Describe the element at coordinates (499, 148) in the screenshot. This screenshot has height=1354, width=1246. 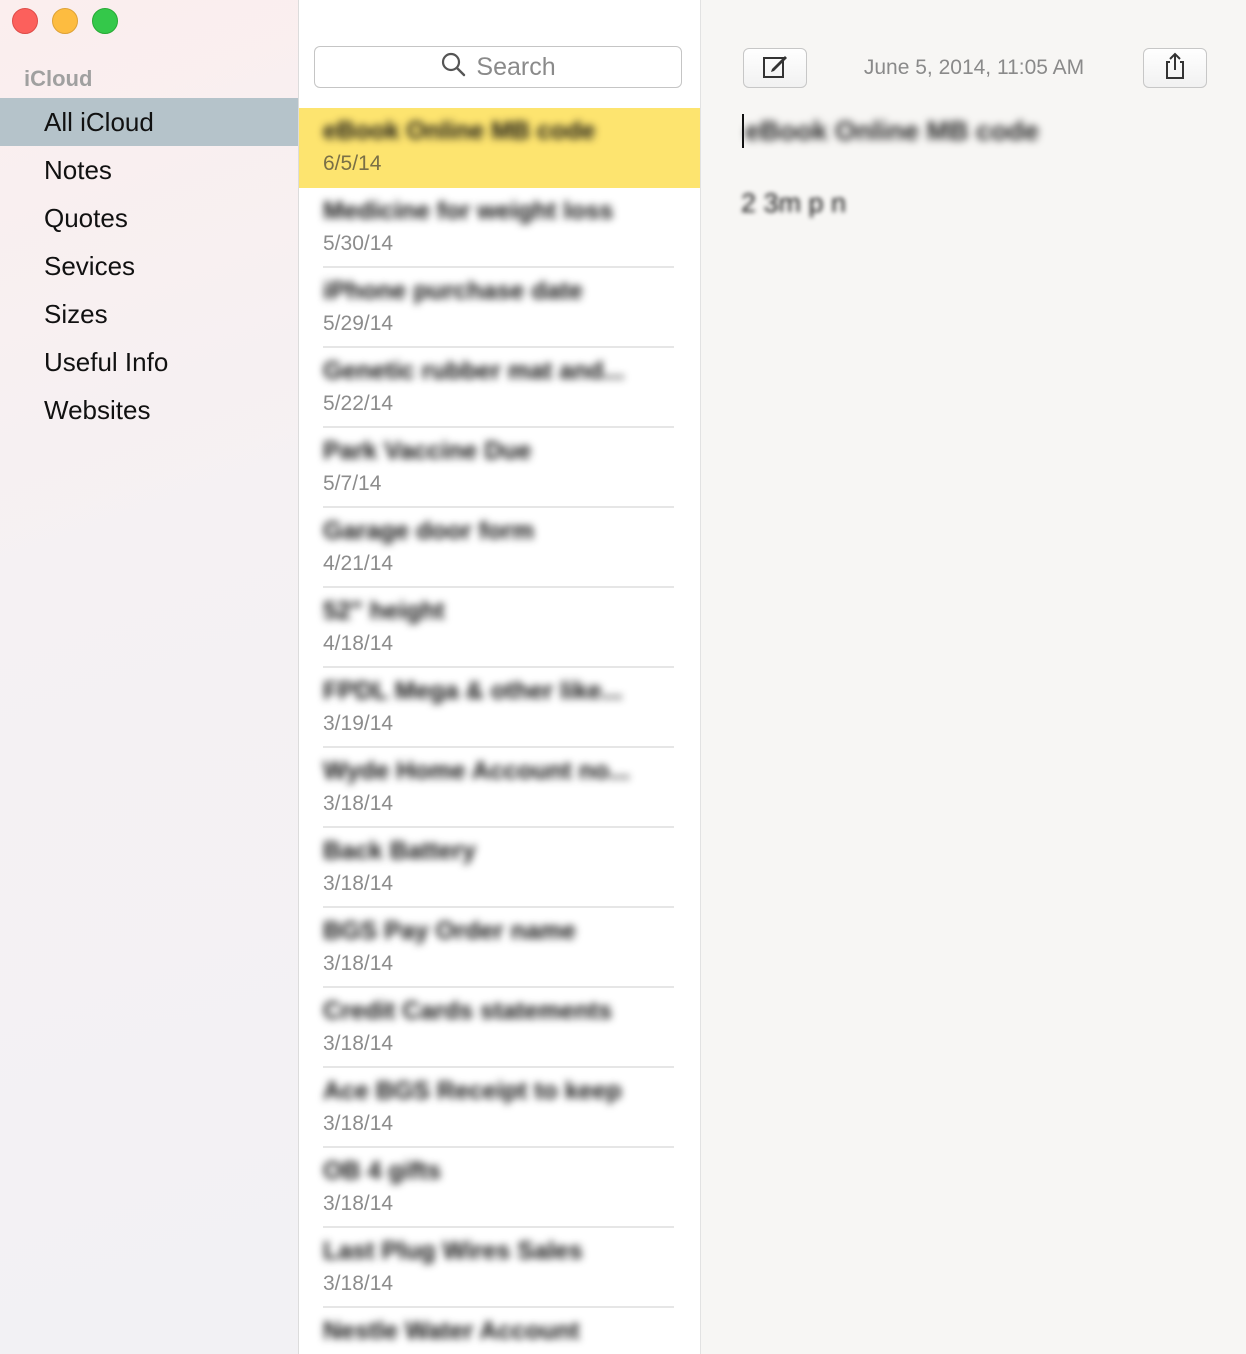
I see `note-list-item: eBook Online MB code 6/5/14` at that location.